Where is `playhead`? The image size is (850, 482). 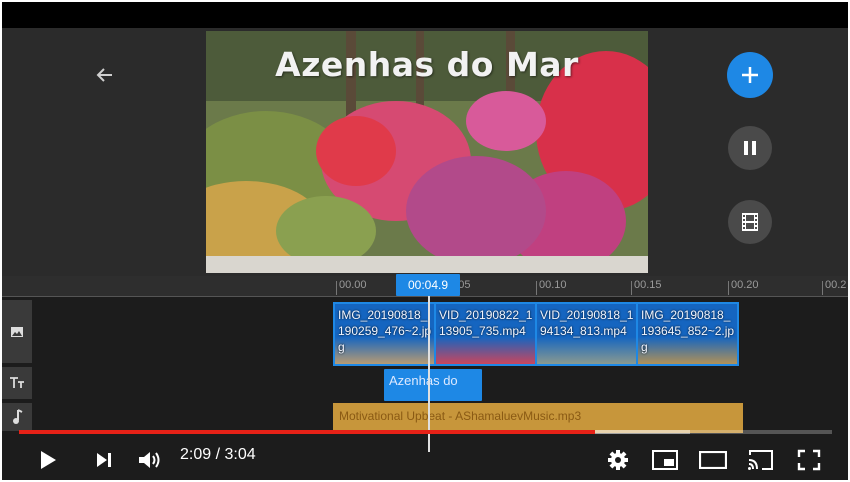
playhead is located at coordinates (429, 374).